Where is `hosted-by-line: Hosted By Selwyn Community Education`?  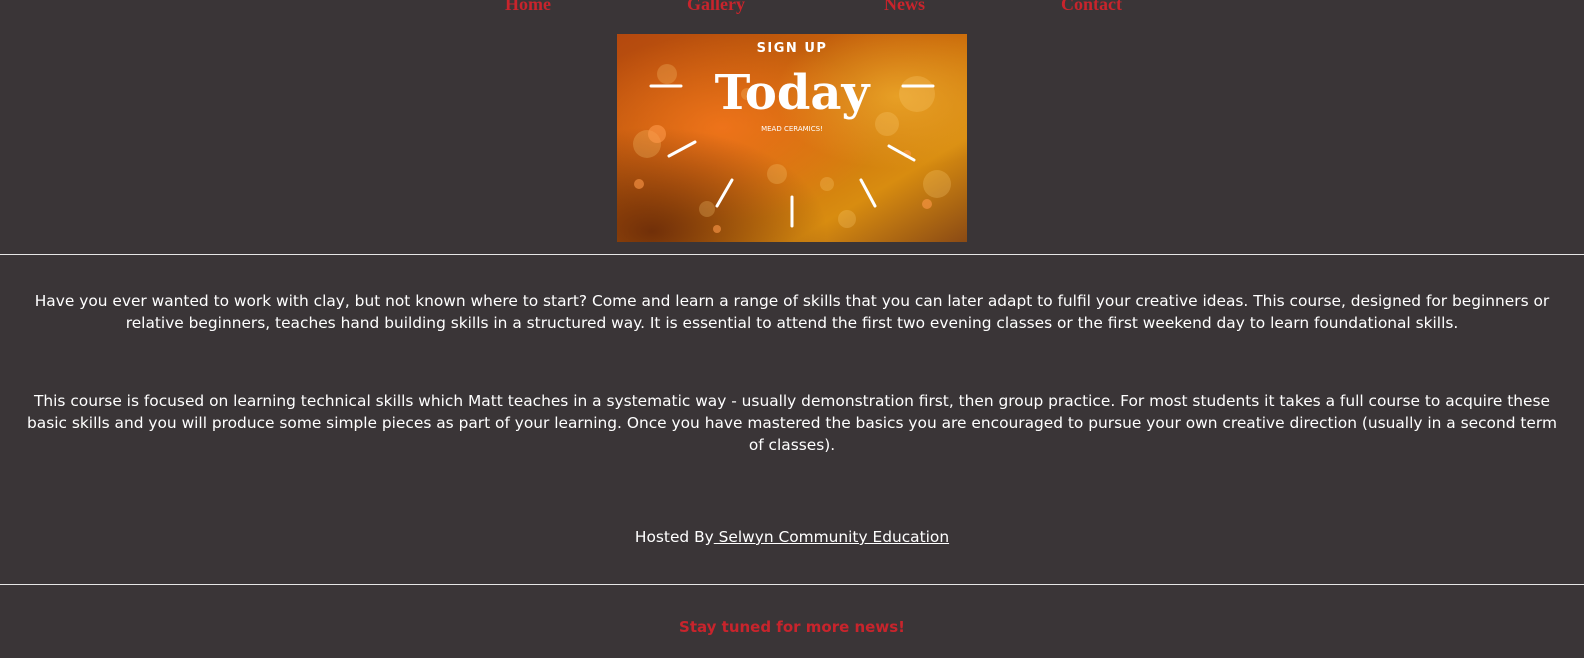 hosted-by-line: Hosted By Selwyn Community Education is located at coordinates (792, 537).